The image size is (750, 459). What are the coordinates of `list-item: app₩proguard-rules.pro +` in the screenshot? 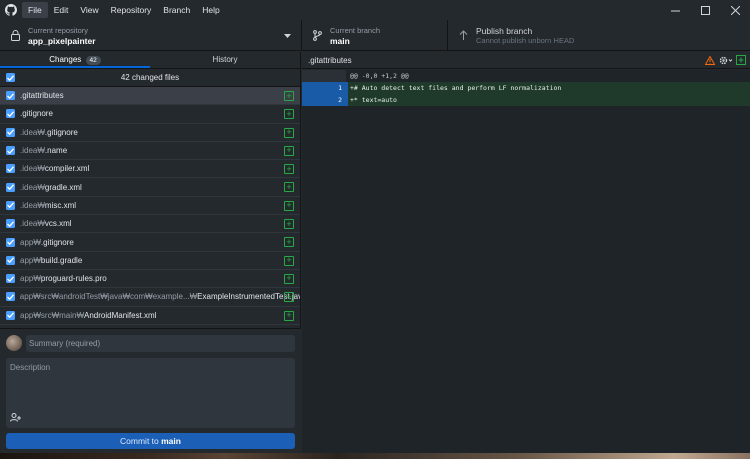 It's located at (150, 279).